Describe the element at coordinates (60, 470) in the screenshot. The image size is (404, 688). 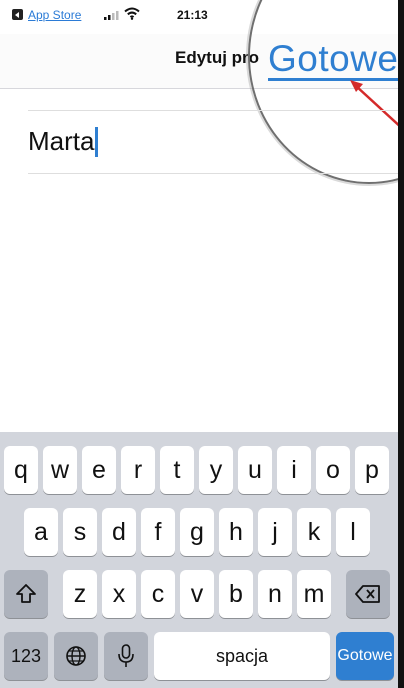
I see `key-w: w` at that location.